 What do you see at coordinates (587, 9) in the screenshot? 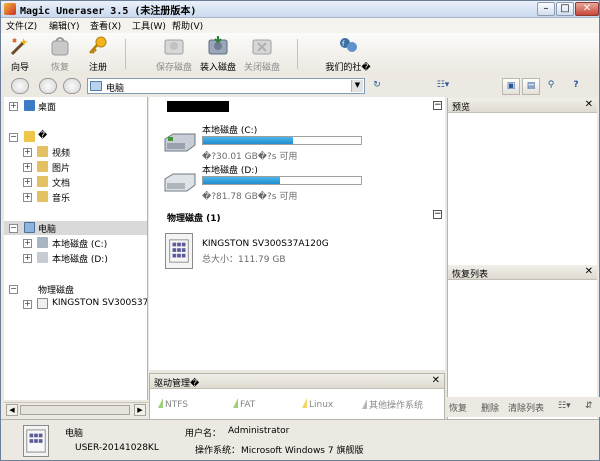
I see `close-button: ✕` at bounding box center [587, 9].